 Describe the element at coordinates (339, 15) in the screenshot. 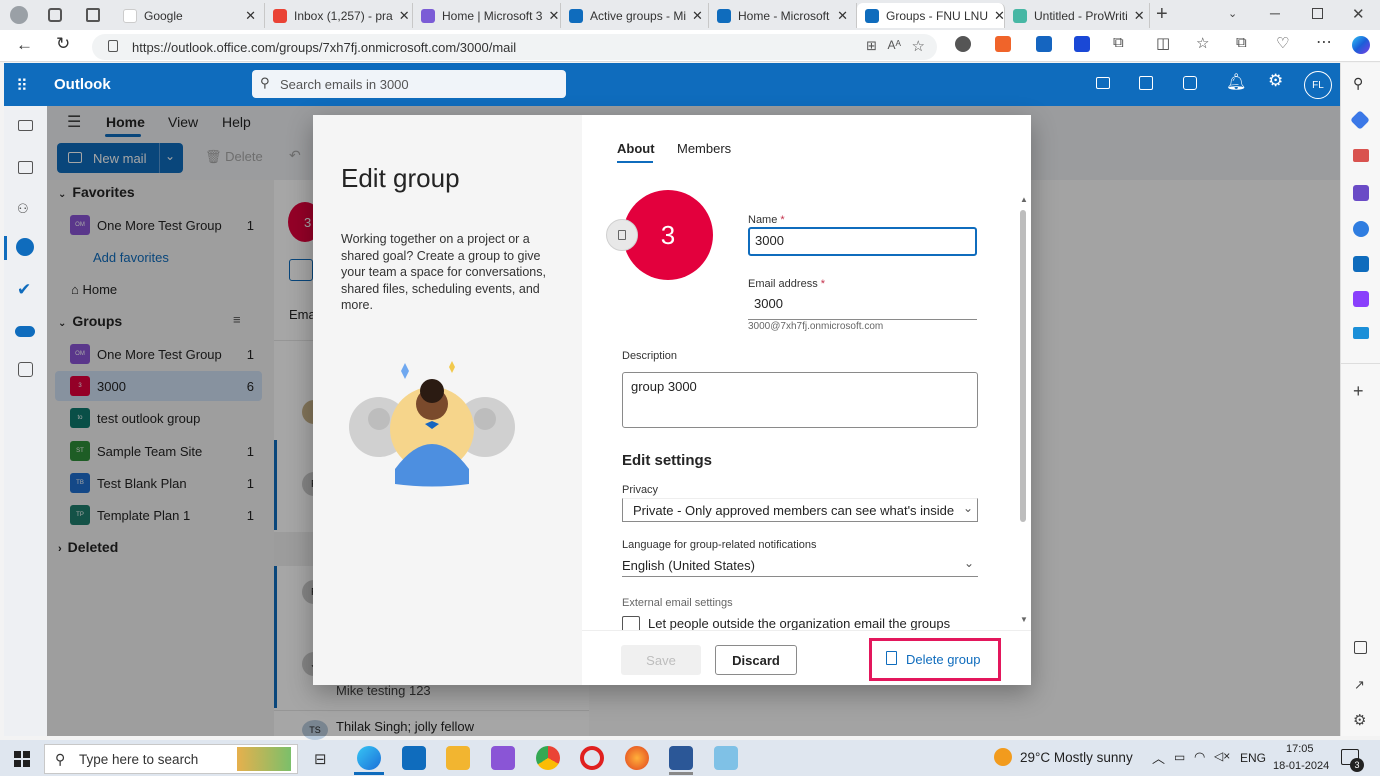

I see `browser-tab: Inbox (1,257) - pra ✕` at that location.